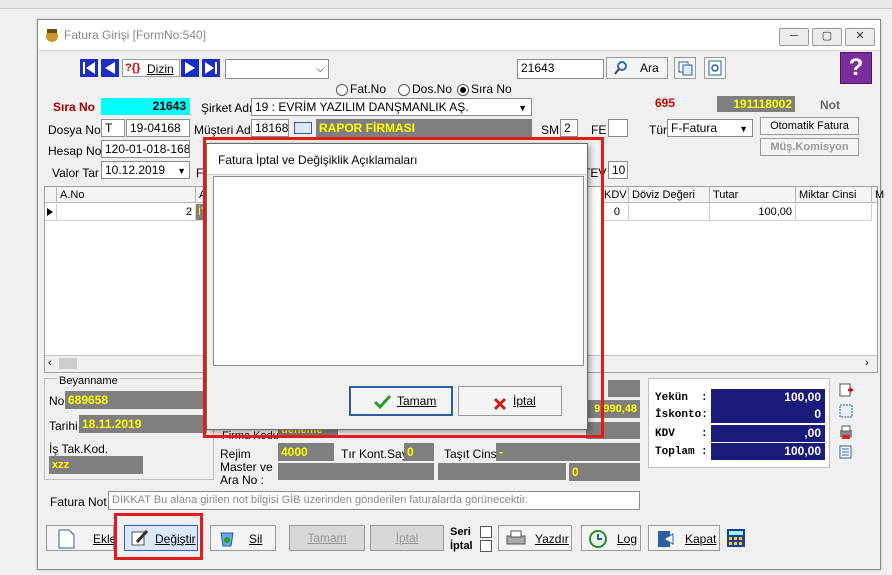  Describe the element at coordinates (846, 452) in the screenshot. I see `list-icon` at that location.